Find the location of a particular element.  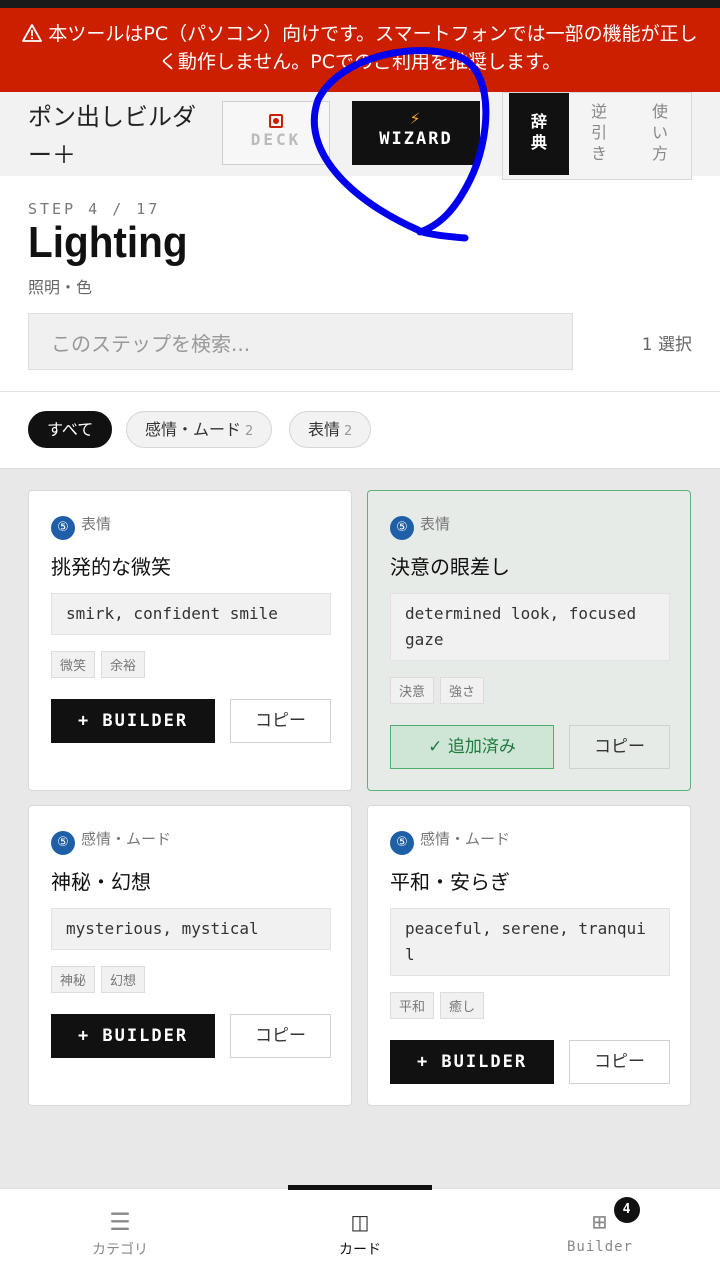

tab-how-to-use: 使い方 is located at coordinates (660, 134).